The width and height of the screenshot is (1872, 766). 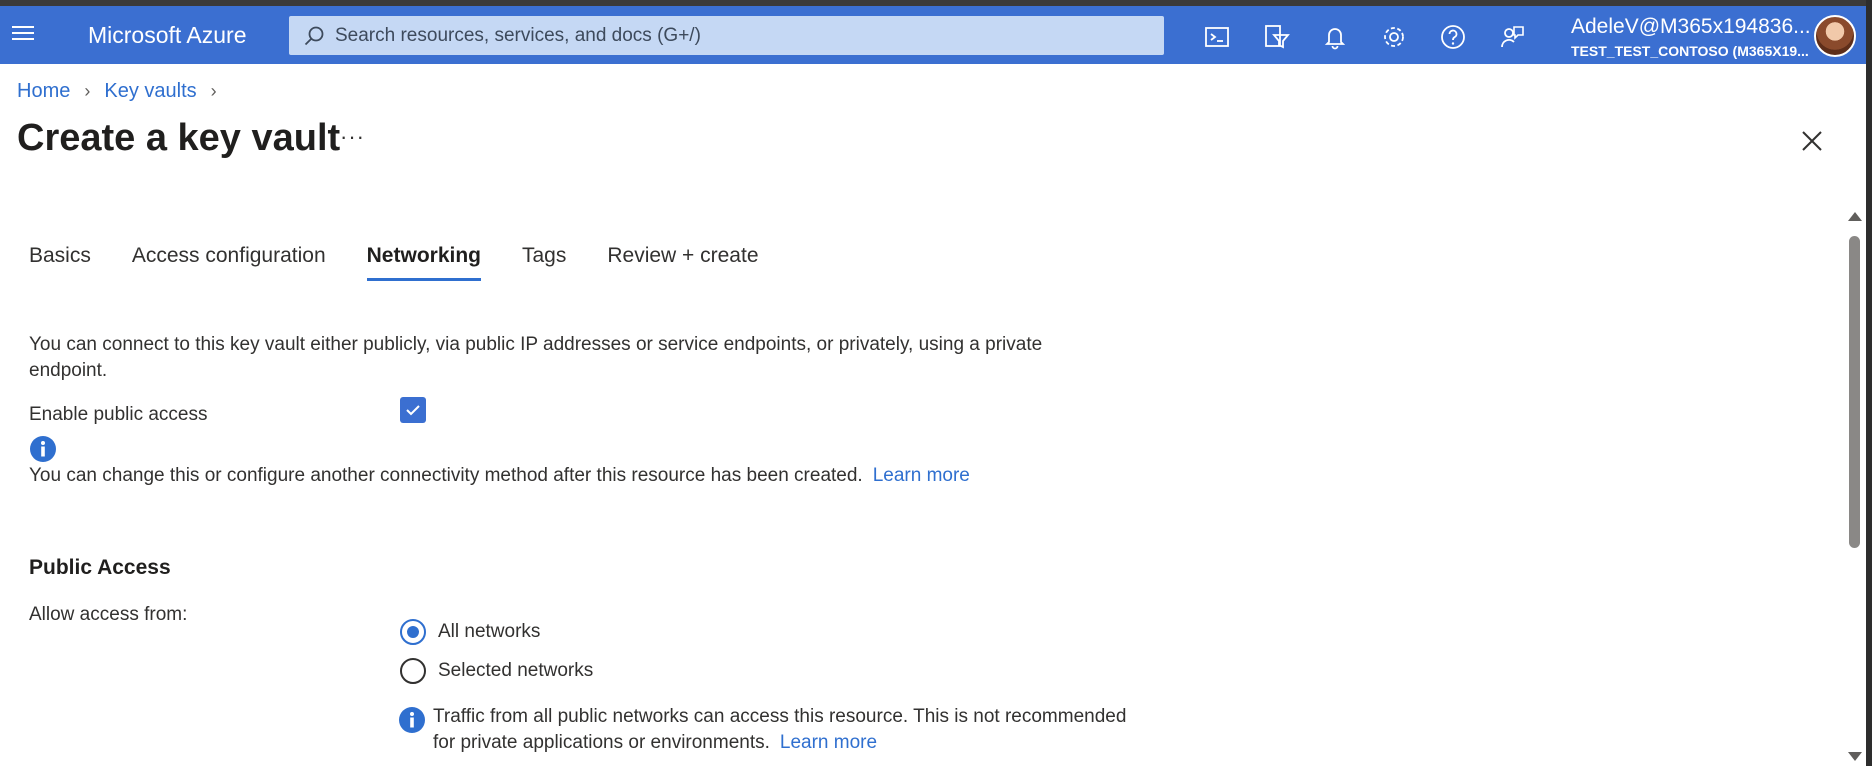 What do you see at coordinates (1453, 37) in the screenshot?
I see `help-icon` at bounding box center [1453, 37].